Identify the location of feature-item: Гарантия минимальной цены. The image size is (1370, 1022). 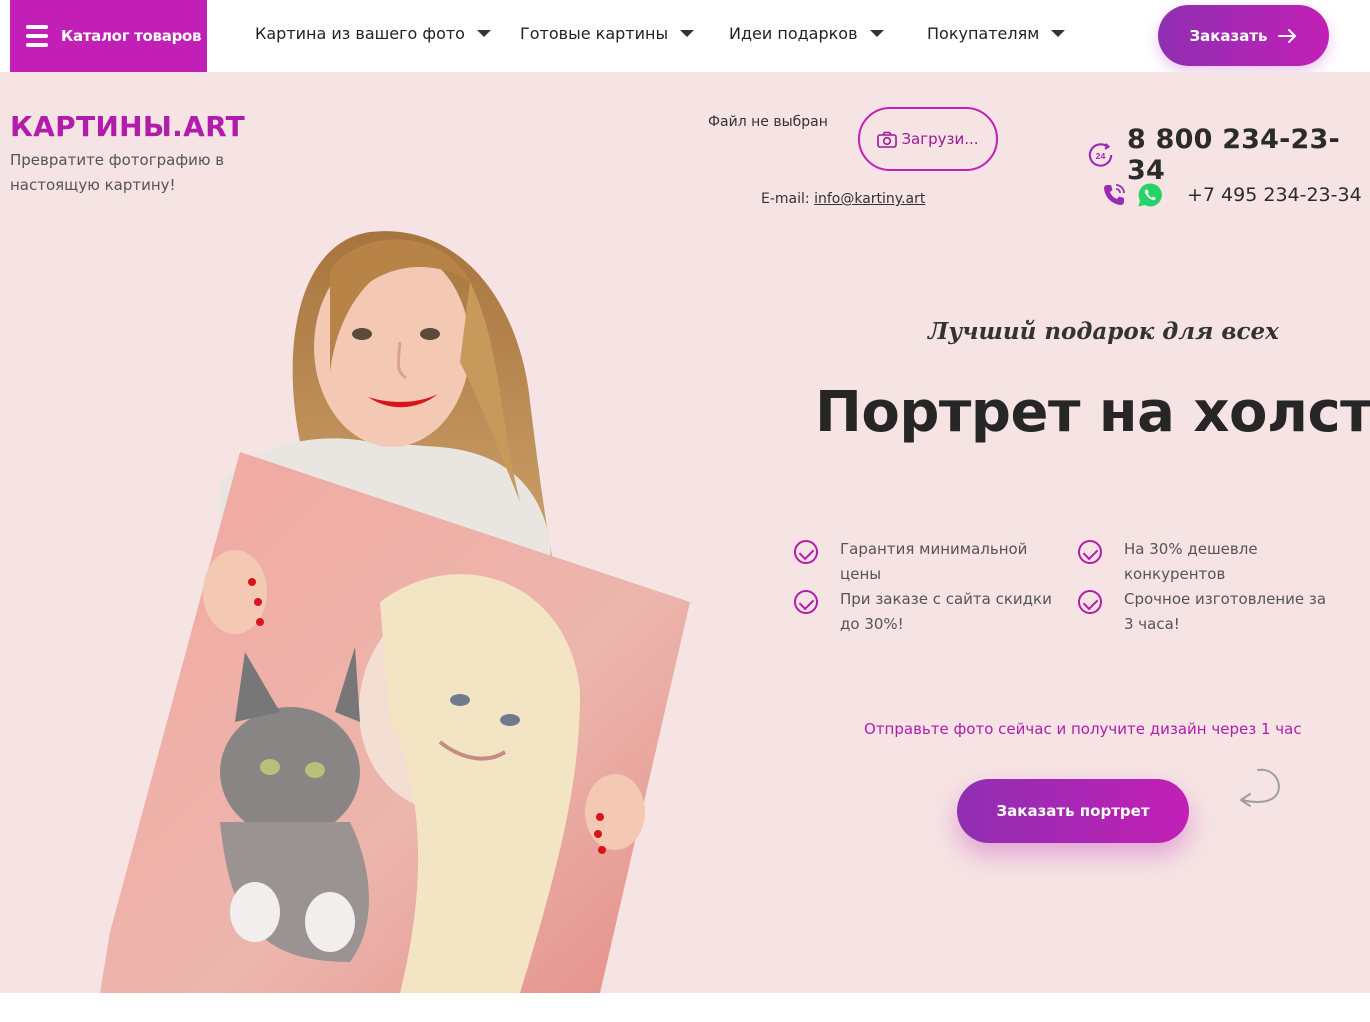
(923, 562).